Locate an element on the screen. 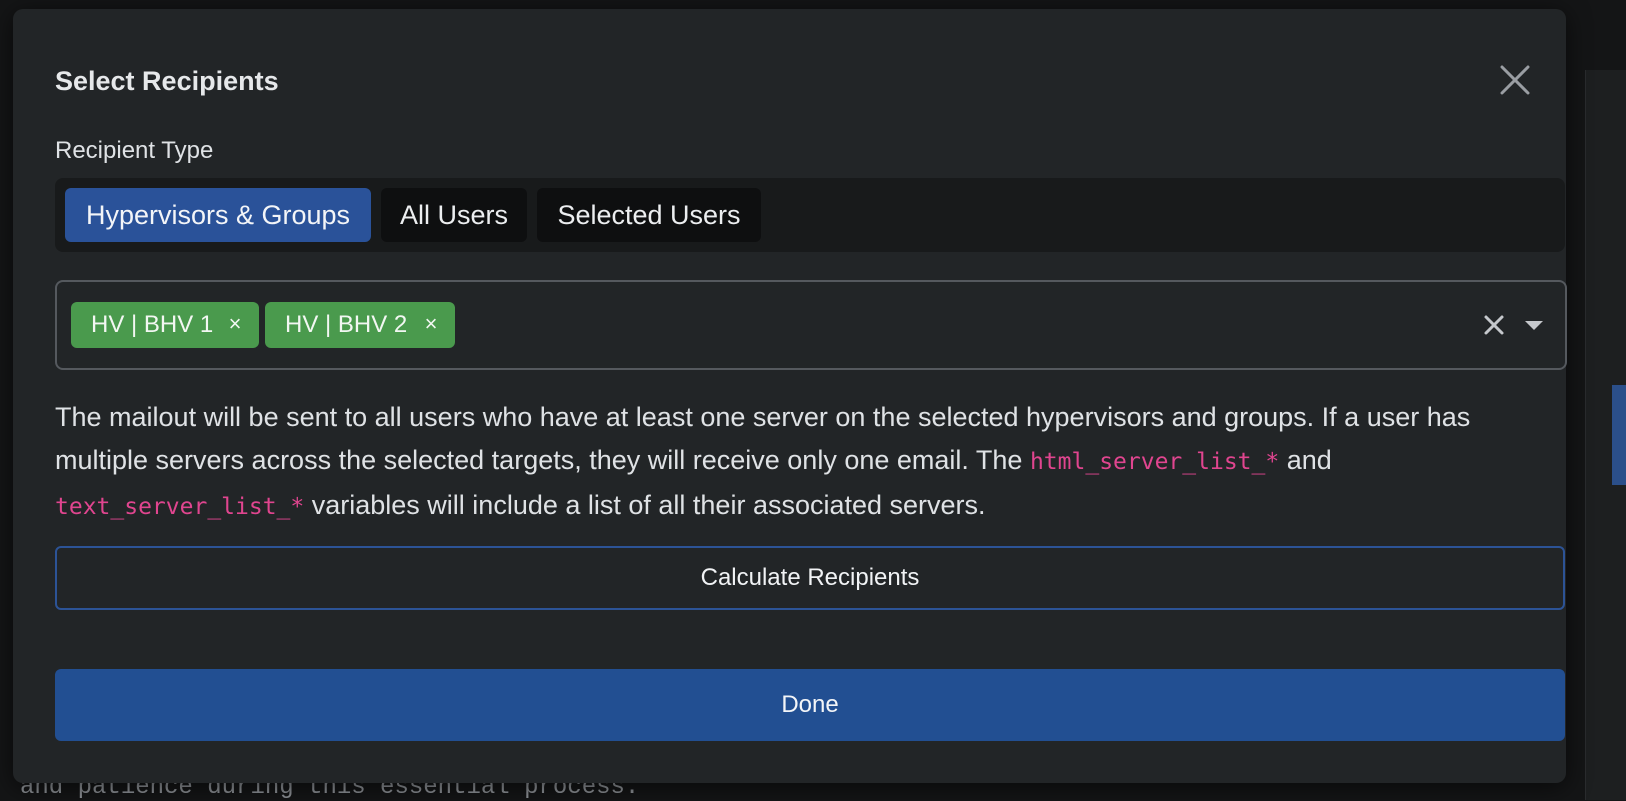 The width and height of the screenshot is (1626, 801). done-button: Done is located at coordinates (810, 705).